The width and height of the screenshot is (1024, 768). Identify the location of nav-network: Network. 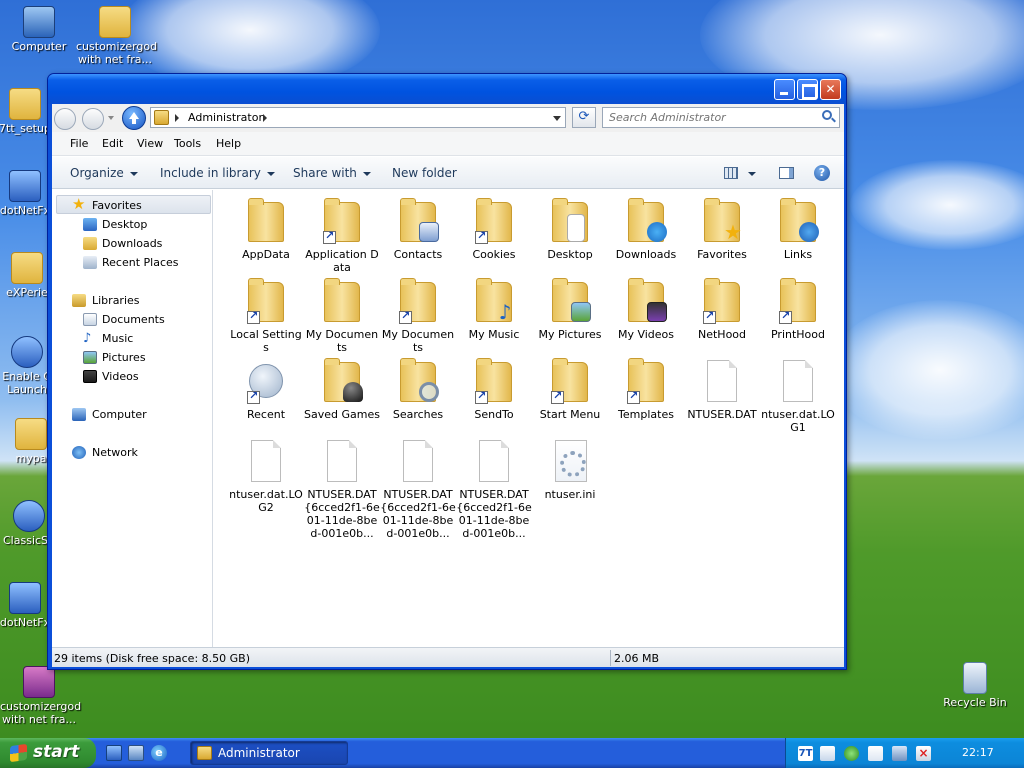
(115, 452).